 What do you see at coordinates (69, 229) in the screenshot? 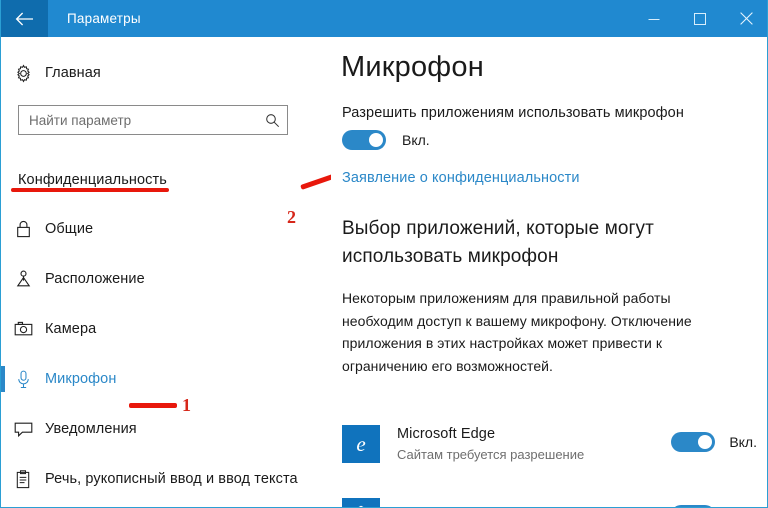
I see `sidebar-item-general-label: Общие` at bounding box center [69, 229].